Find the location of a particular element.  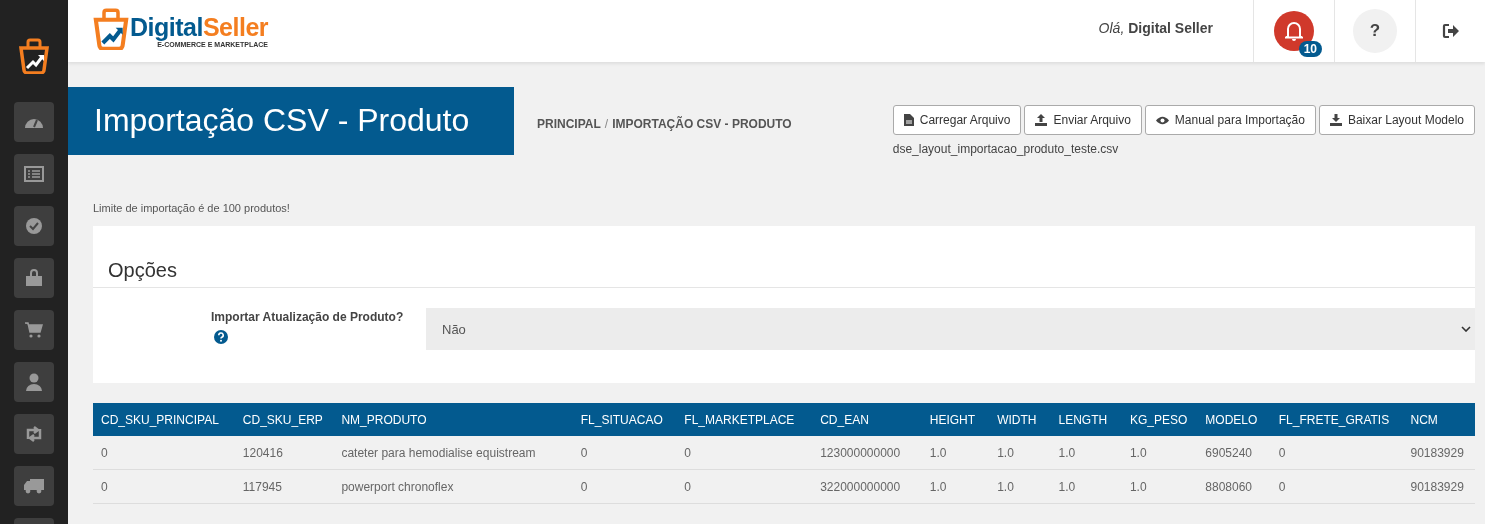

repeat-arrows-icon is located at coordinates (34, 434).